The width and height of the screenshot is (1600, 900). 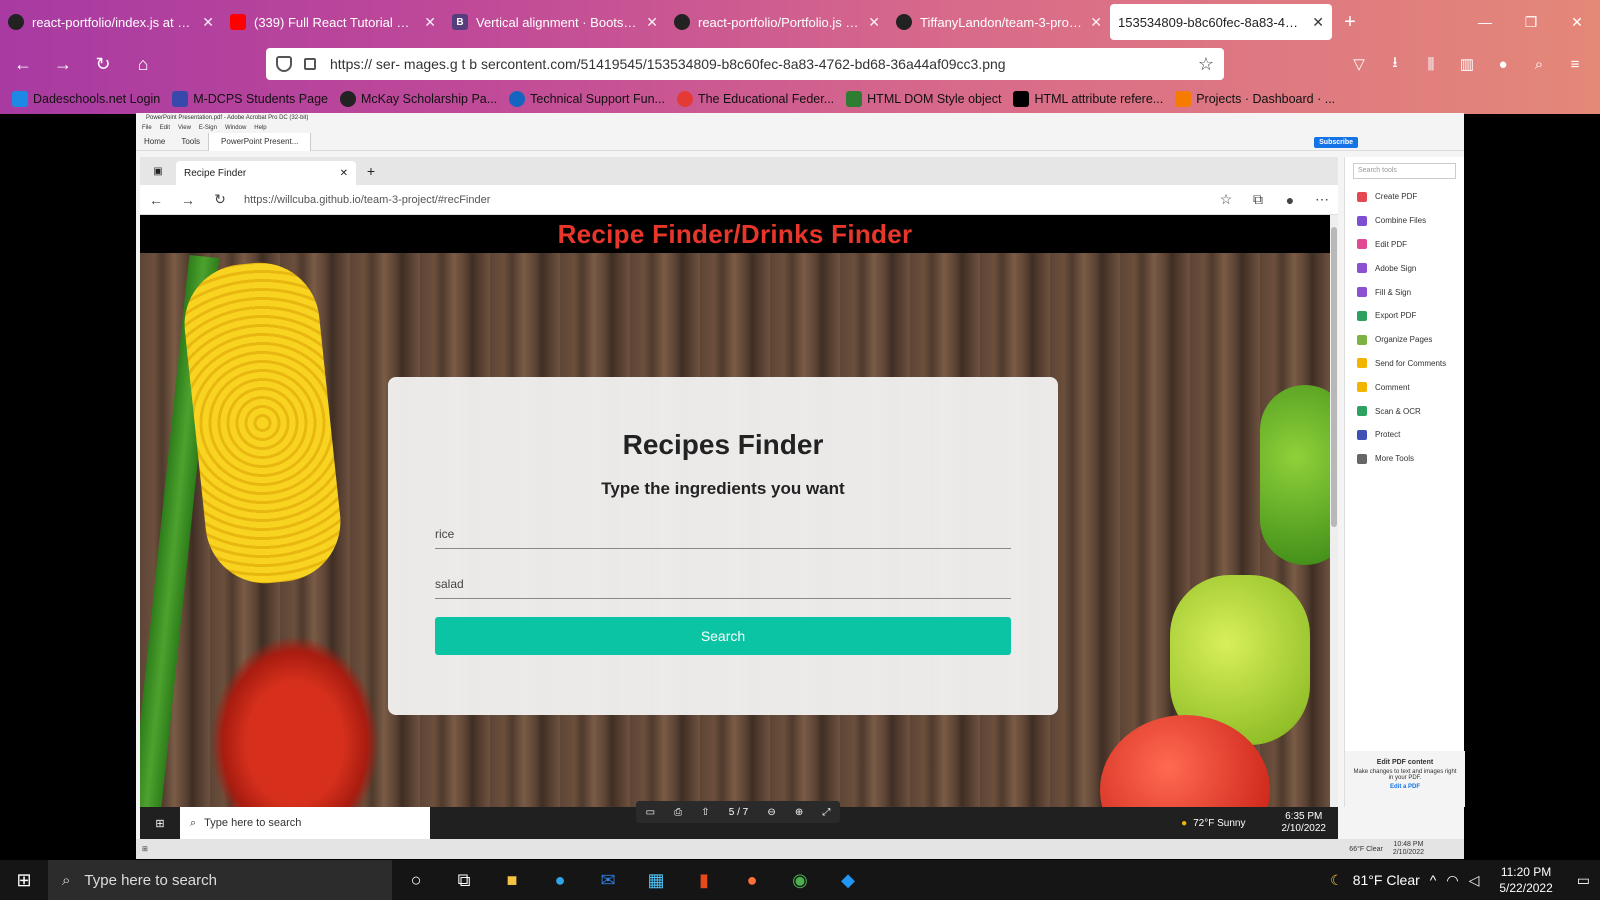 I want to click on menu-view: View, so click(x=184, y=128).